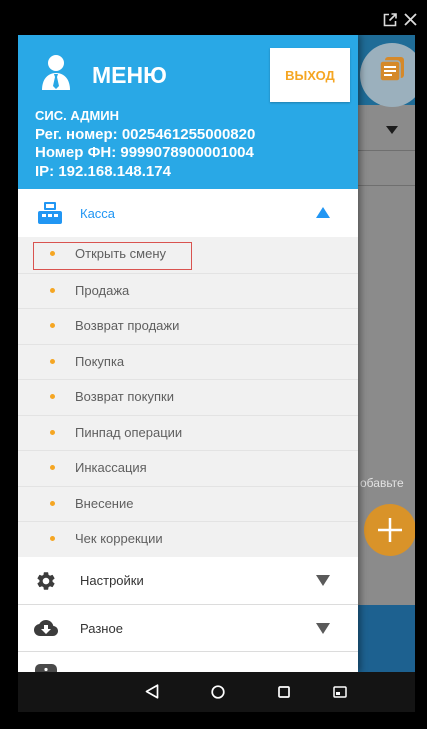 This screenshot has width=427, height=729. I want to click on background-hint-text: обавьте, so click(382, 483).